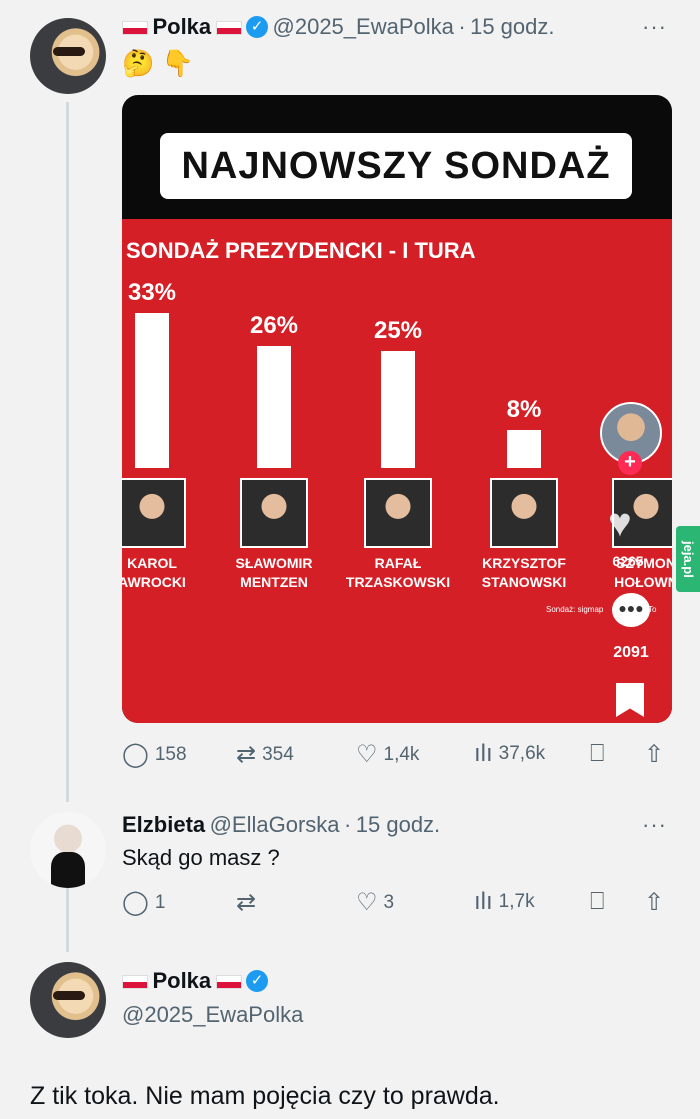 The width and height of the screenshot is (700, 1119). I want to click on reply-author-name: Elzbieta, so click(163, 824).